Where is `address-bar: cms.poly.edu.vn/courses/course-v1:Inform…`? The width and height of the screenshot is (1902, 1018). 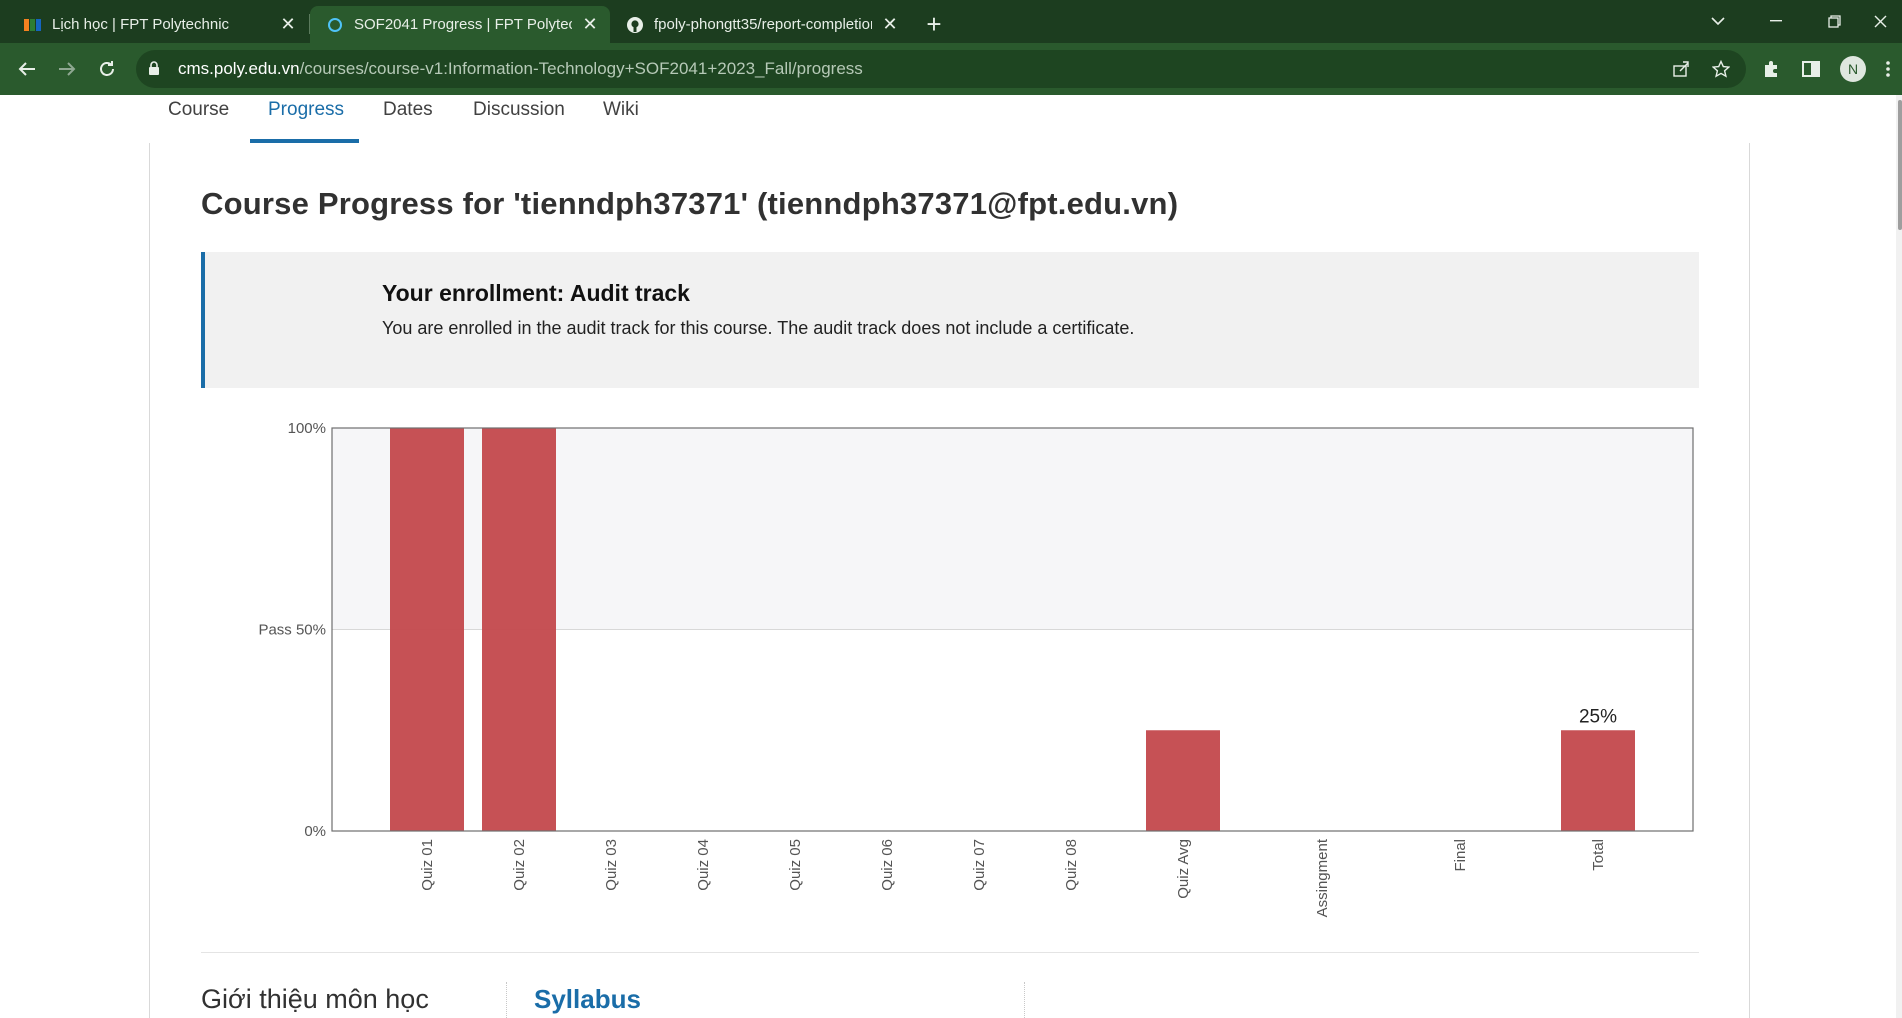 address-bar: cms.poly.edu.vn/courses/course-v1:Inform… is located at coordinates (941, 69).